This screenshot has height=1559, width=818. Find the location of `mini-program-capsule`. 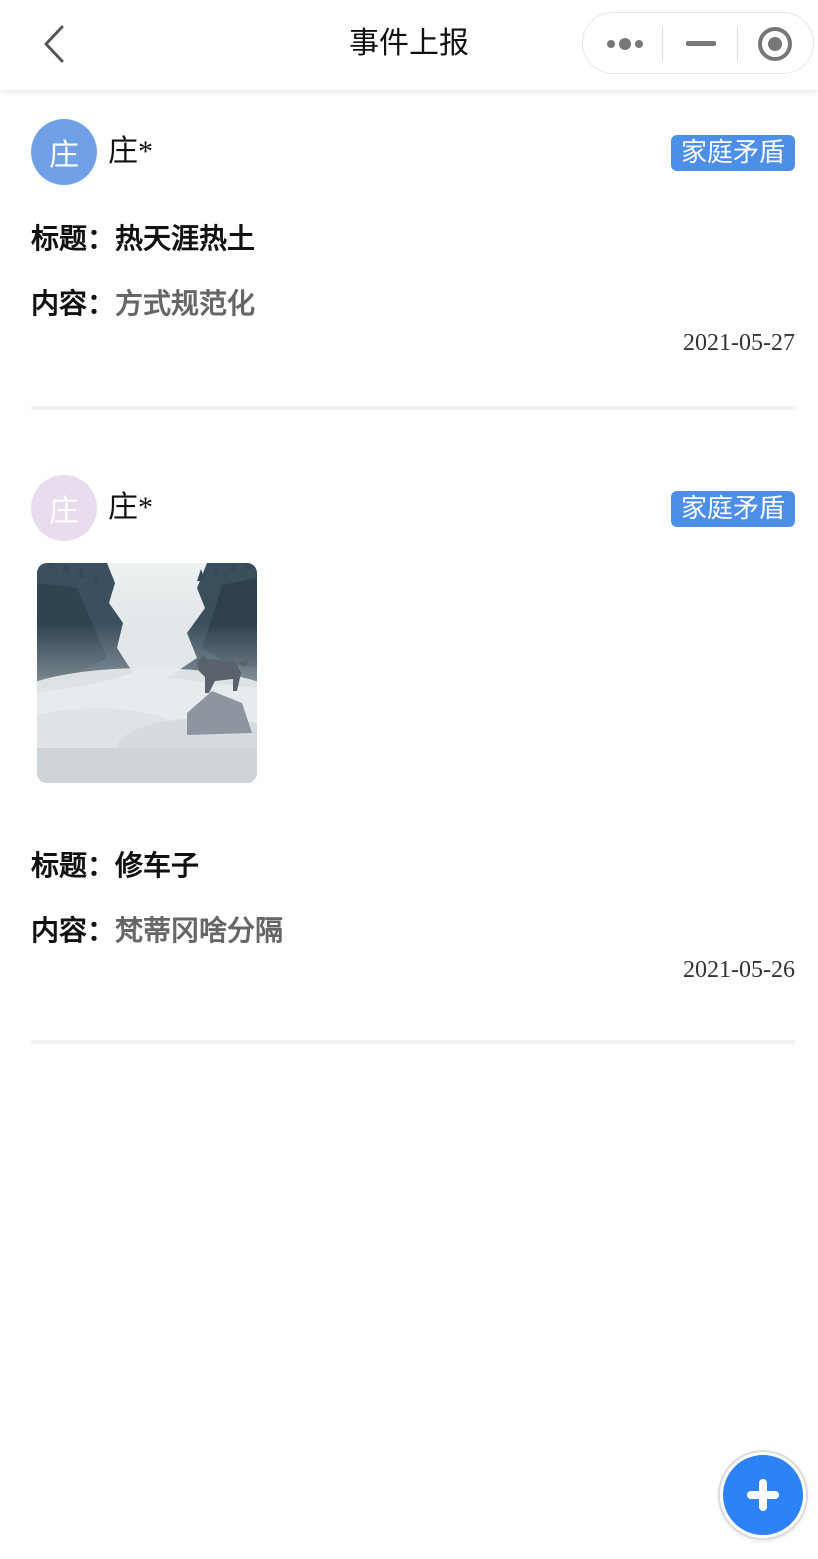

mini-program-capsule is located at coordinates (698, 43).